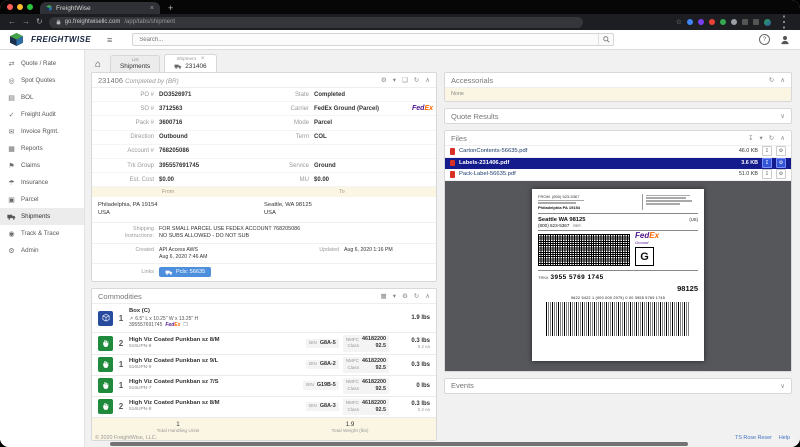 The width and height of the screenshot is (800, 447). I want to click on download-icon: ↧, so click(750, 138).